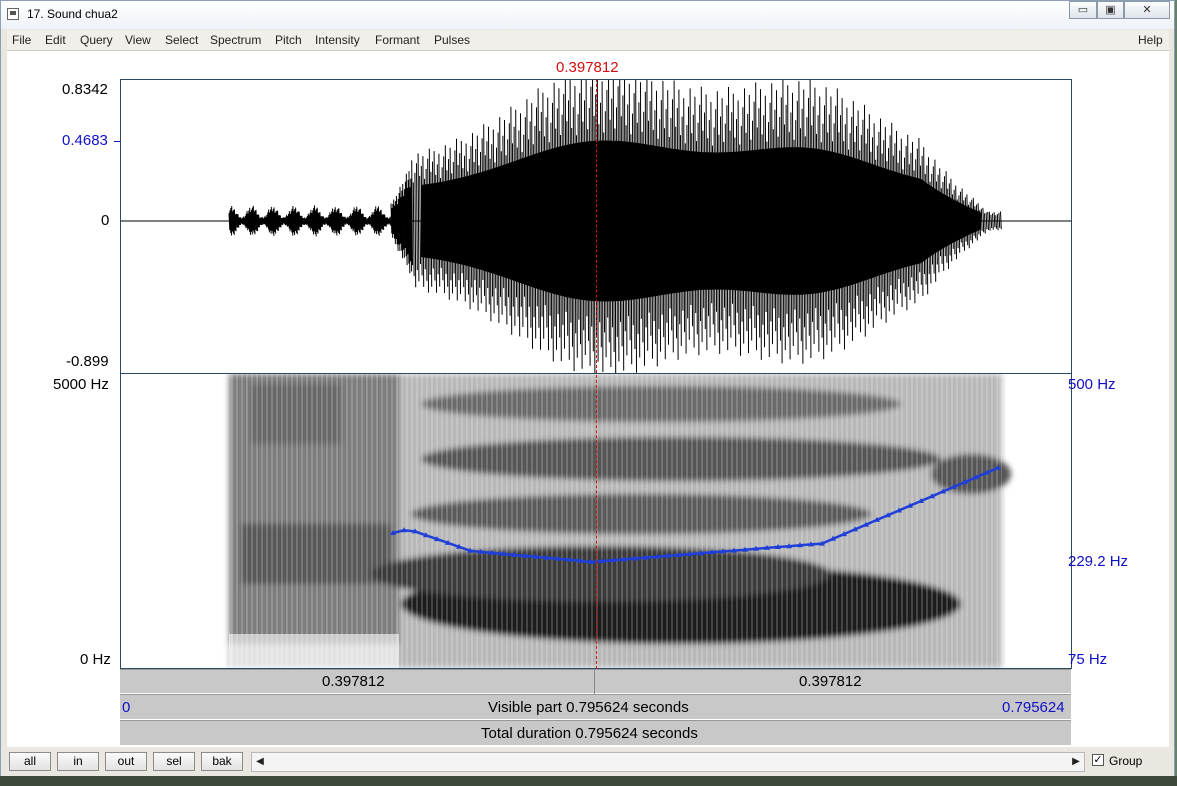  I want to click on menu-formant: Formant, so click(397, 40).